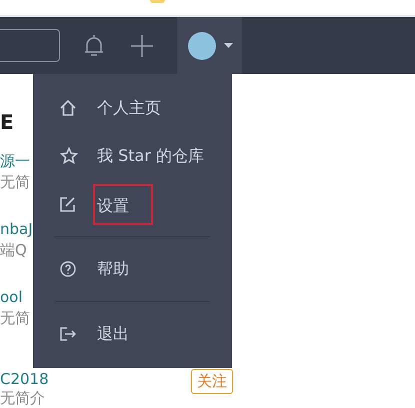 The width and height of the screenshot is (415, 408). Describe the element at coordinates (94, 45) in the screenshot. I see `bell-icon` at that location.